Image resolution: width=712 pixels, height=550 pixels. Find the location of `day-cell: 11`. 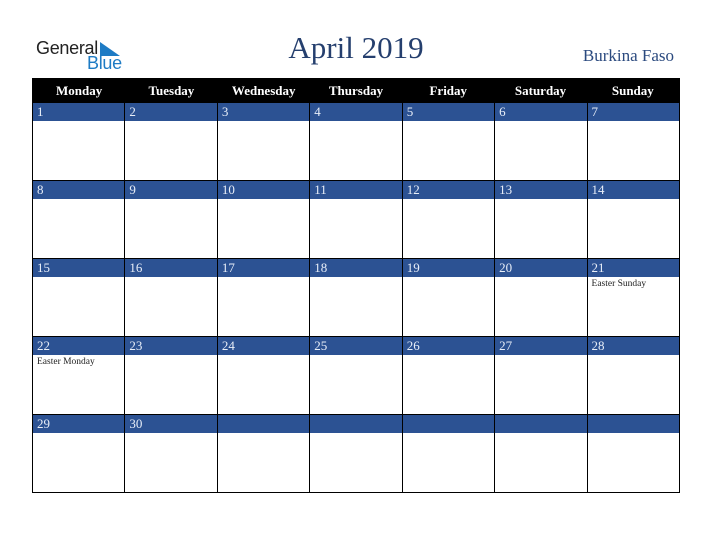

day-cell: 11 is located at coordinates (355, 219).